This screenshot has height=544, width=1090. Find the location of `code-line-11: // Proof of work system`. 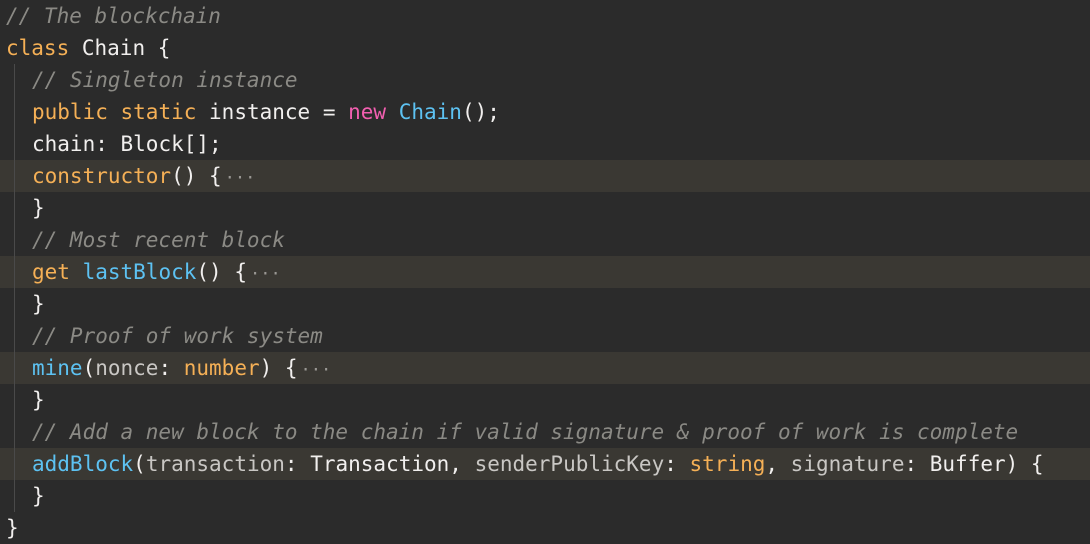

code-line-11: // Proof of work system is located at coordinates (545, 336).